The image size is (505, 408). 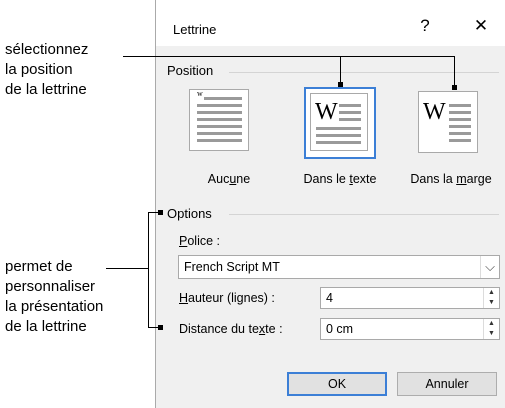 What do you see at coordinates (448, 122) in the screenshot?
I see `in-margin-thumbnail: W` at bounding box center [448, 122].